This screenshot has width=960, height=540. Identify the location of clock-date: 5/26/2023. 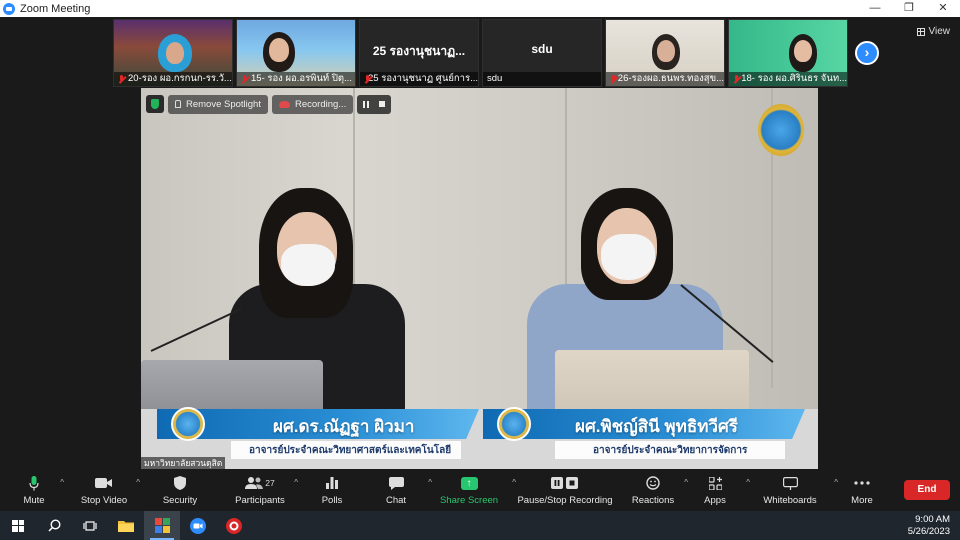
(928, 531).